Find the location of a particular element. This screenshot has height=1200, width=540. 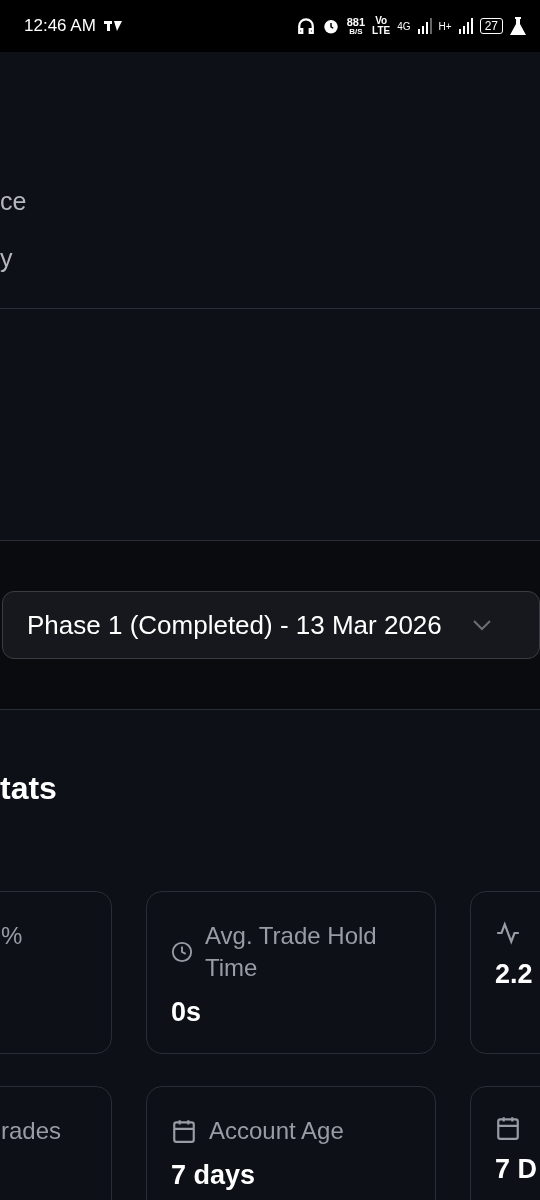

headphones-icon is located at coordinates (305, 26).